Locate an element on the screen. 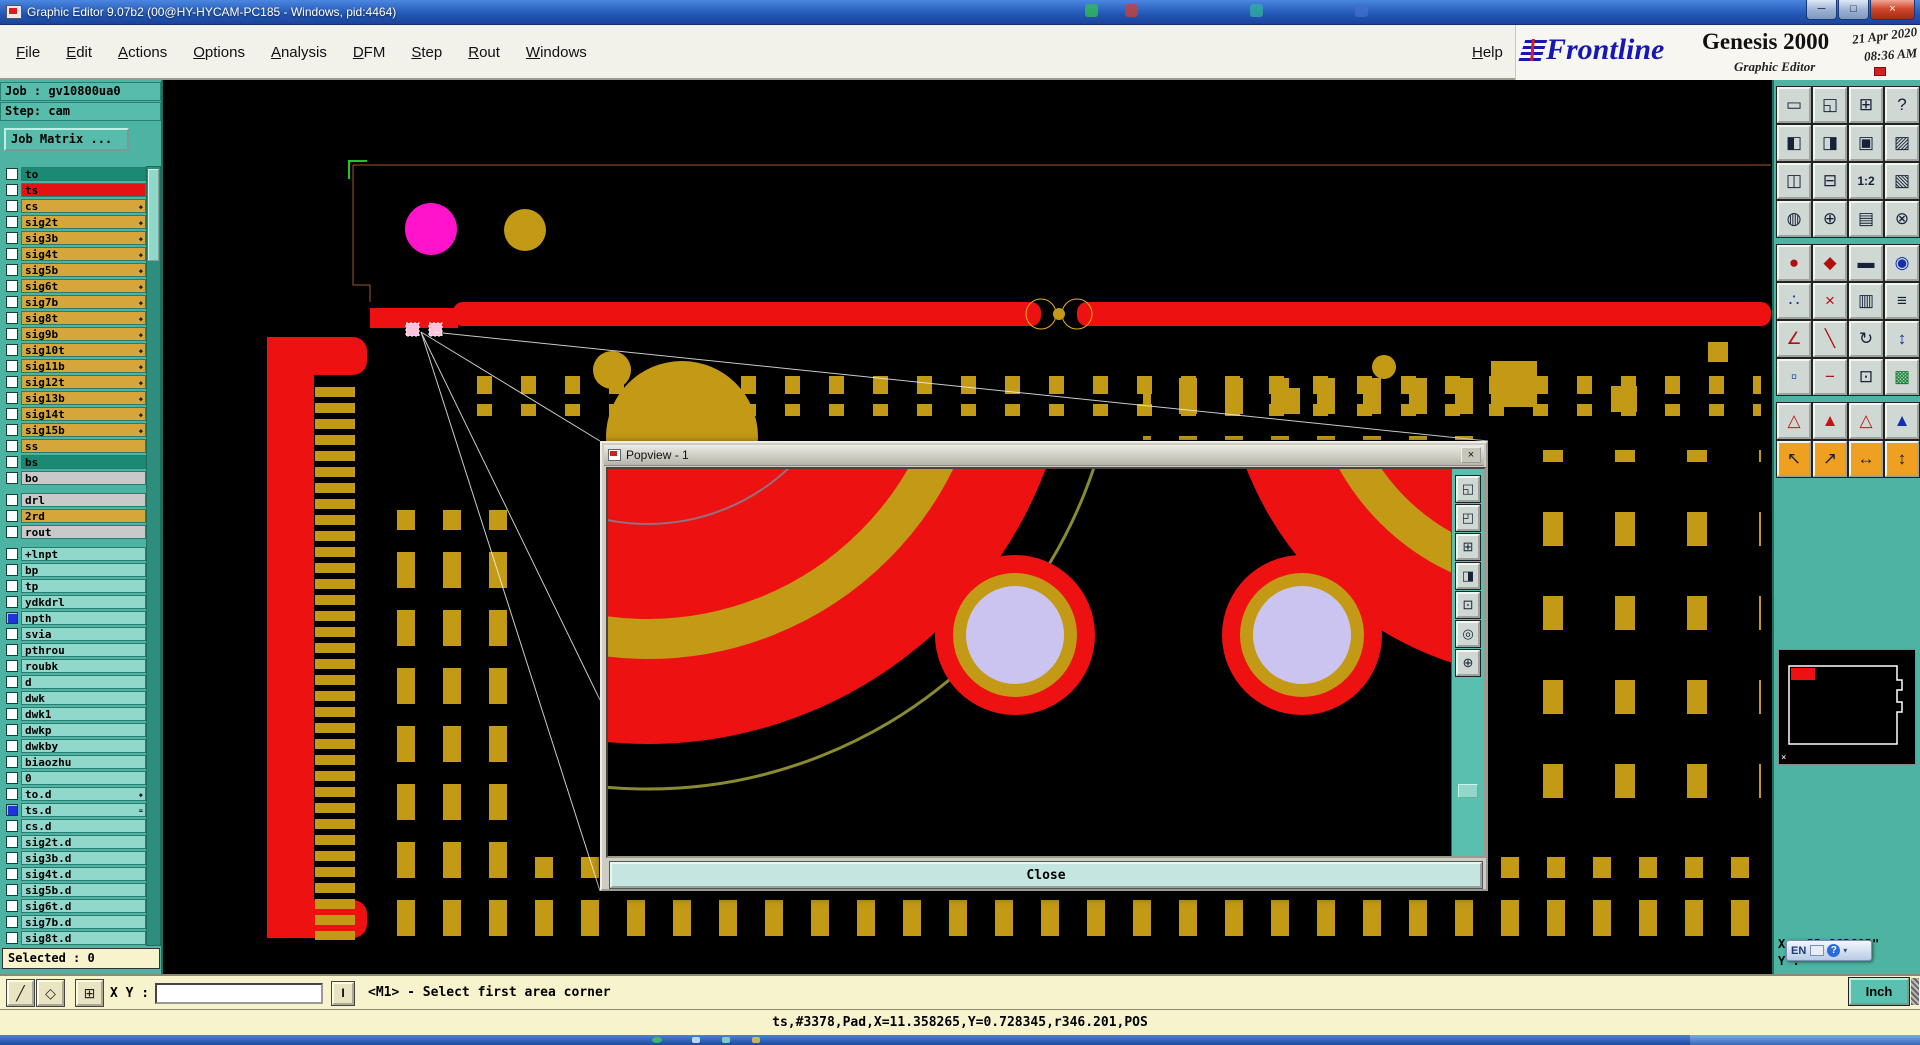 This screenshot has height=1045, width=1920. popview-center-button: ⊡ is located at coordinates (1468, 605).